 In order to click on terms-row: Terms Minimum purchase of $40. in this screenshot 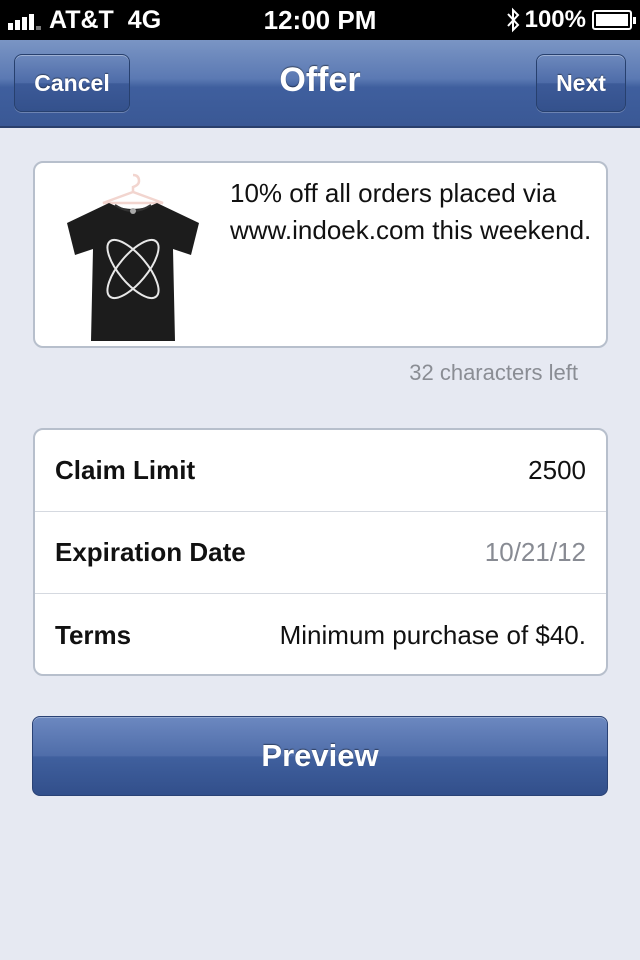, I will do `click(320, 634)`.